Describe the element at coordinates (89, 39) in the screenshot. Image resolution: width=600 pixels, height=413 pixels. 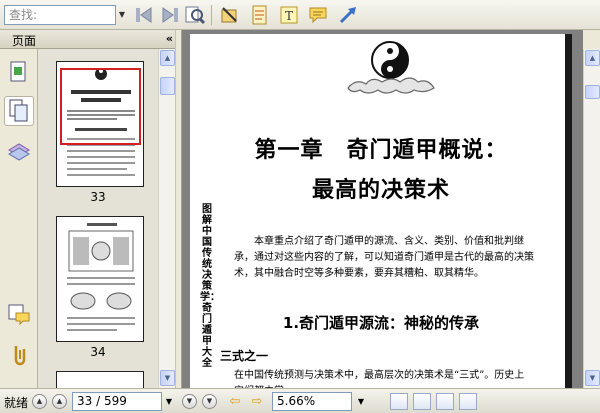
I see `pages-panel-header: 页面 «` at that location.